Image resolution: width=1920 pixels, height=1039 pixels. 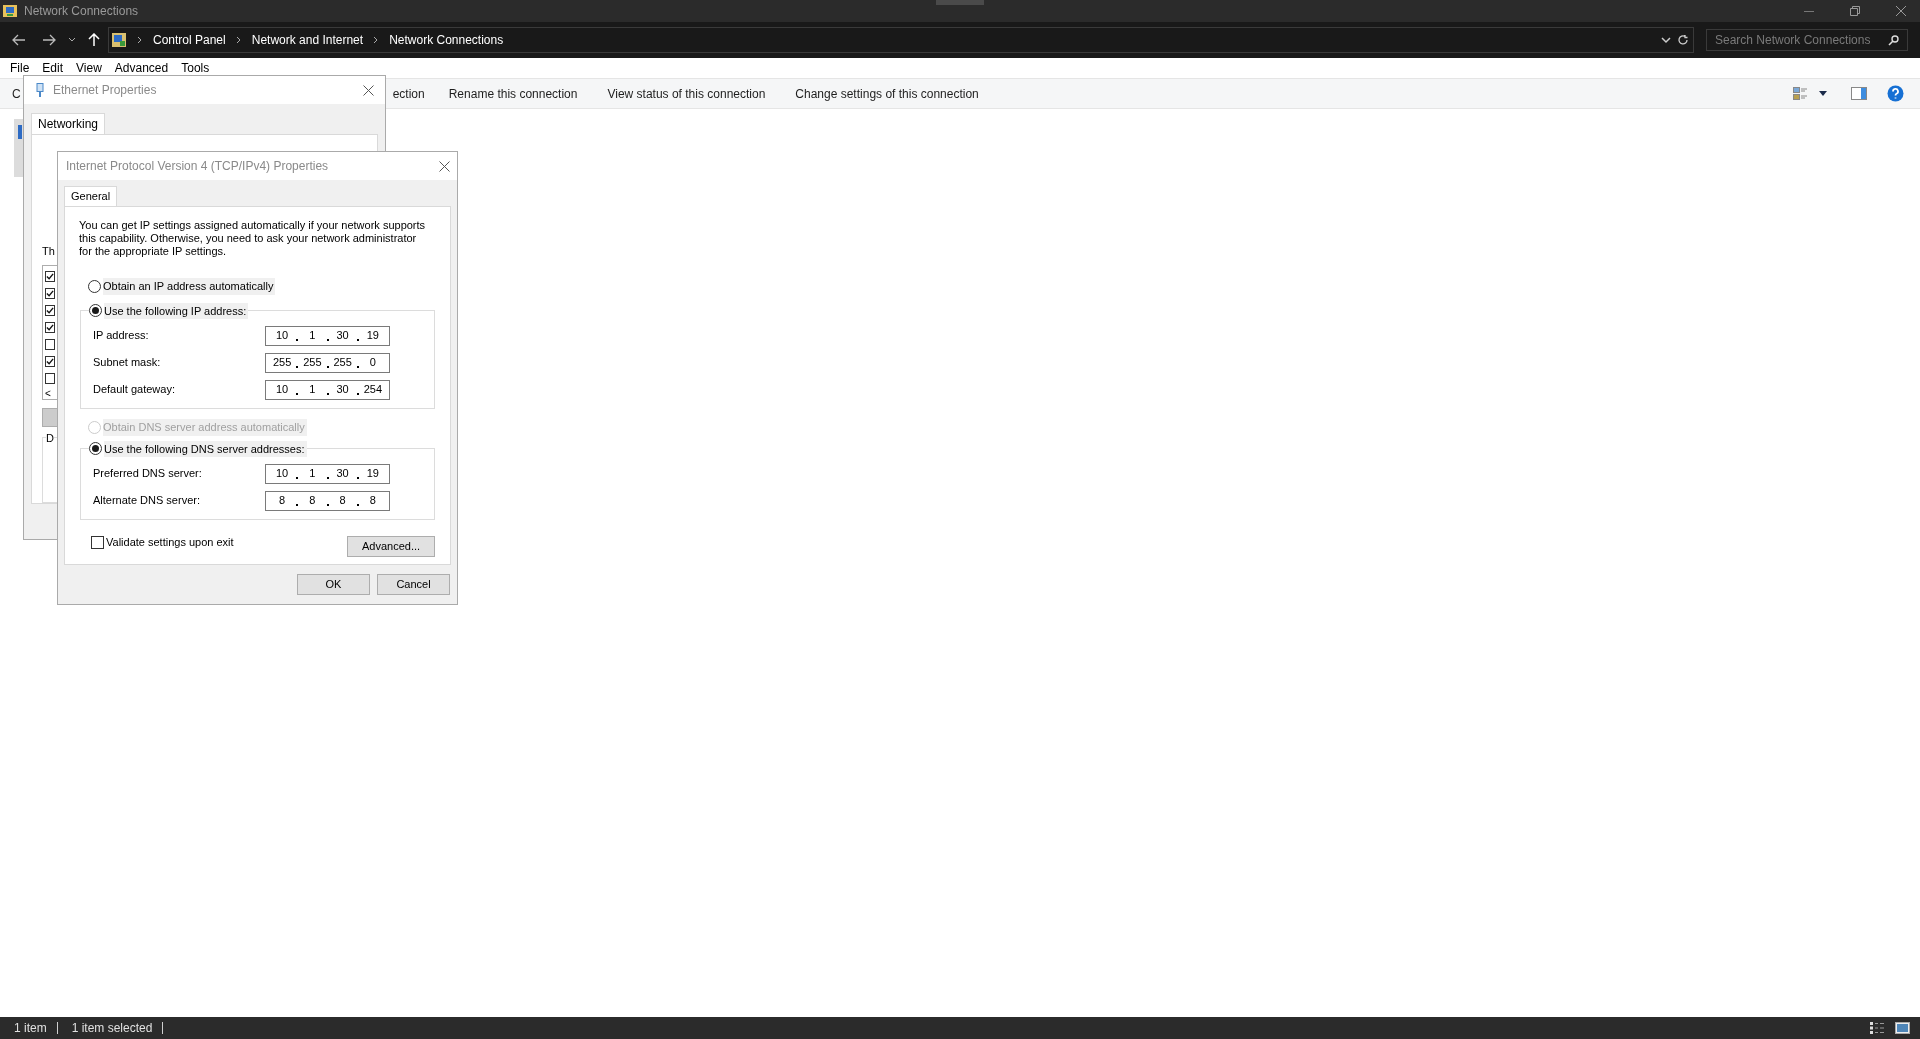 I want to click on dialog-title: Ethernet Properties, so click(x=105, y=90).